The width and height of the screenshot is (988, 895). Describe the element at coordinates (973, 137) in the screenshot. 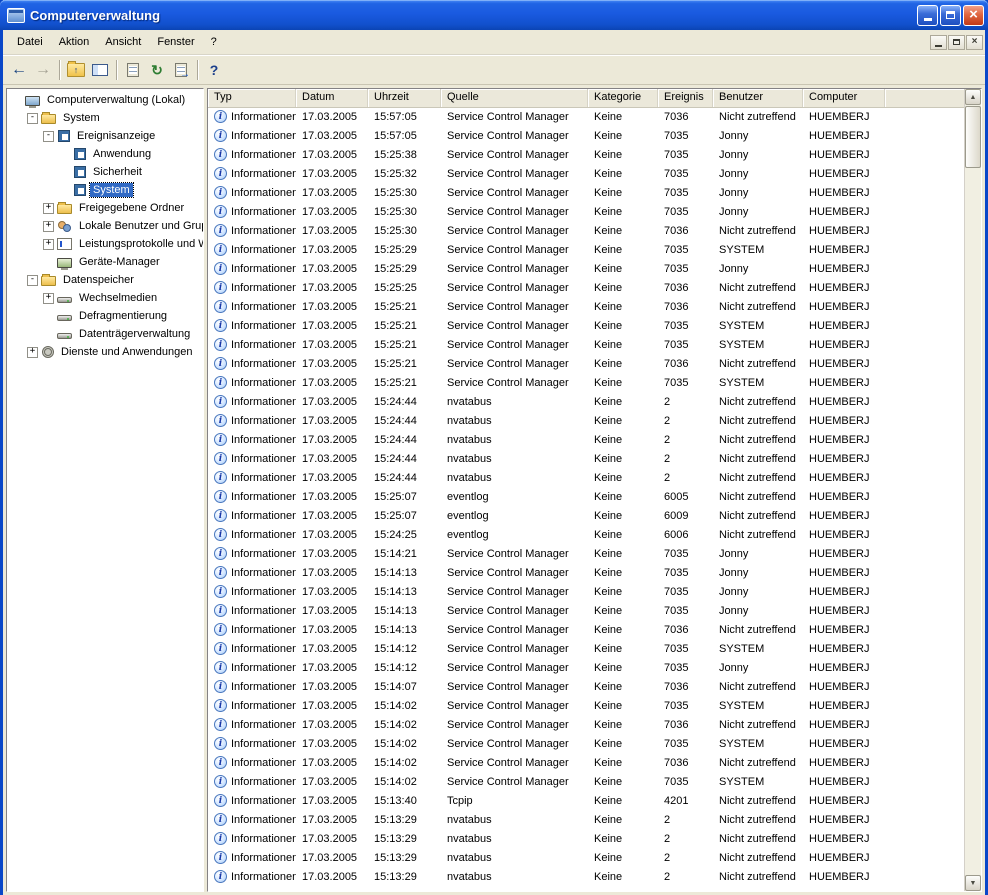

I see `scrollbar-thumb` at that location.